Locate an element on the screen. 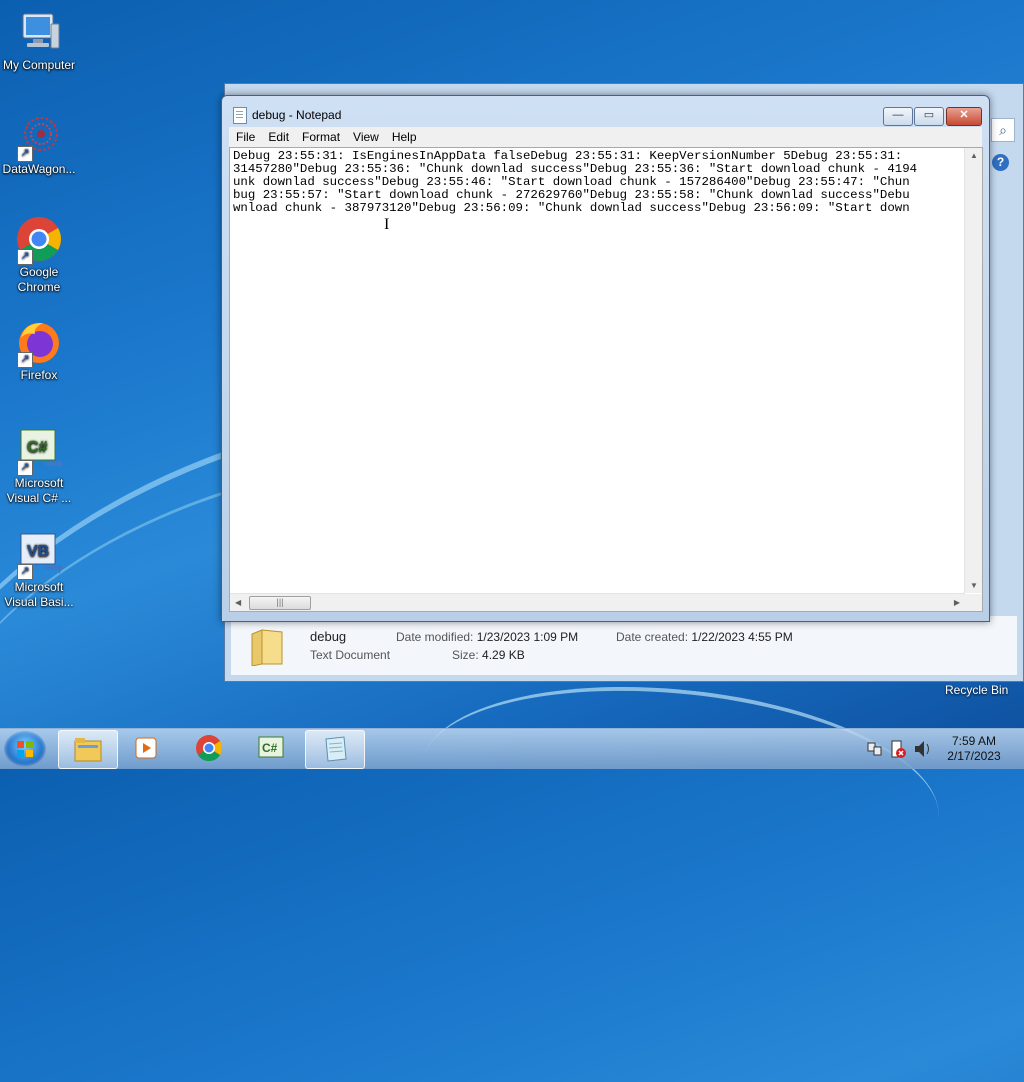 This screenshot has width=1024, height=1082. scroll-down-icon: ▼ is located at coordinates (974, 585).